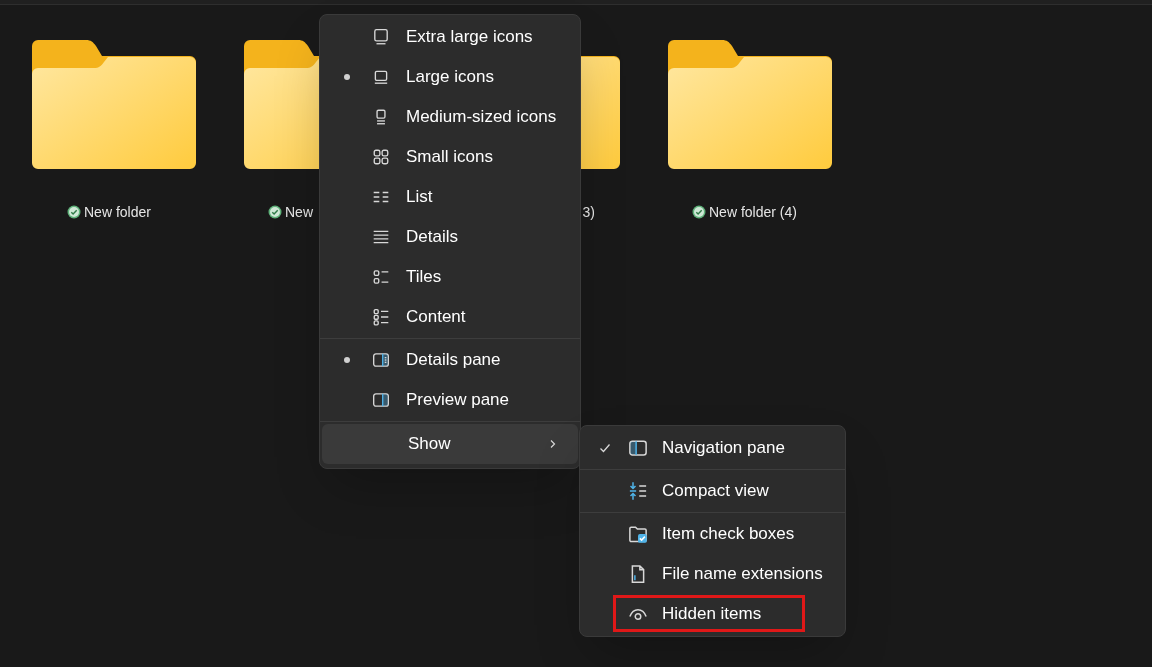 The width and height of the screenshot is (1152, 667). I want to click on menu-item: Content, so click(450, 317).